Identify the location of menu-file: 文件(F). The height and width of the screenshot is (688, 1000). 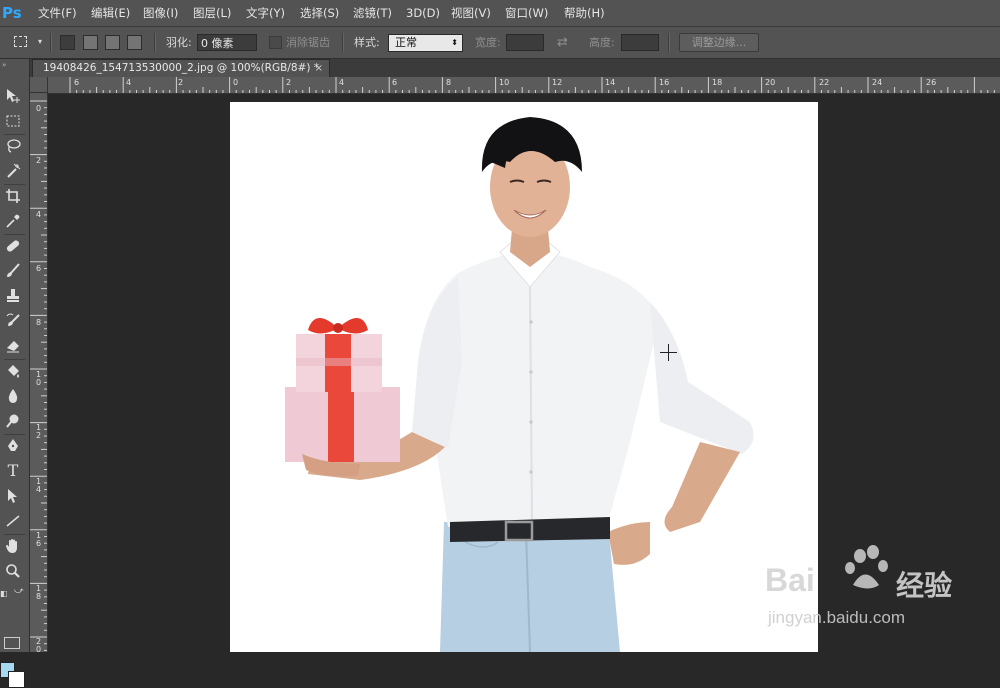
(57, 13).